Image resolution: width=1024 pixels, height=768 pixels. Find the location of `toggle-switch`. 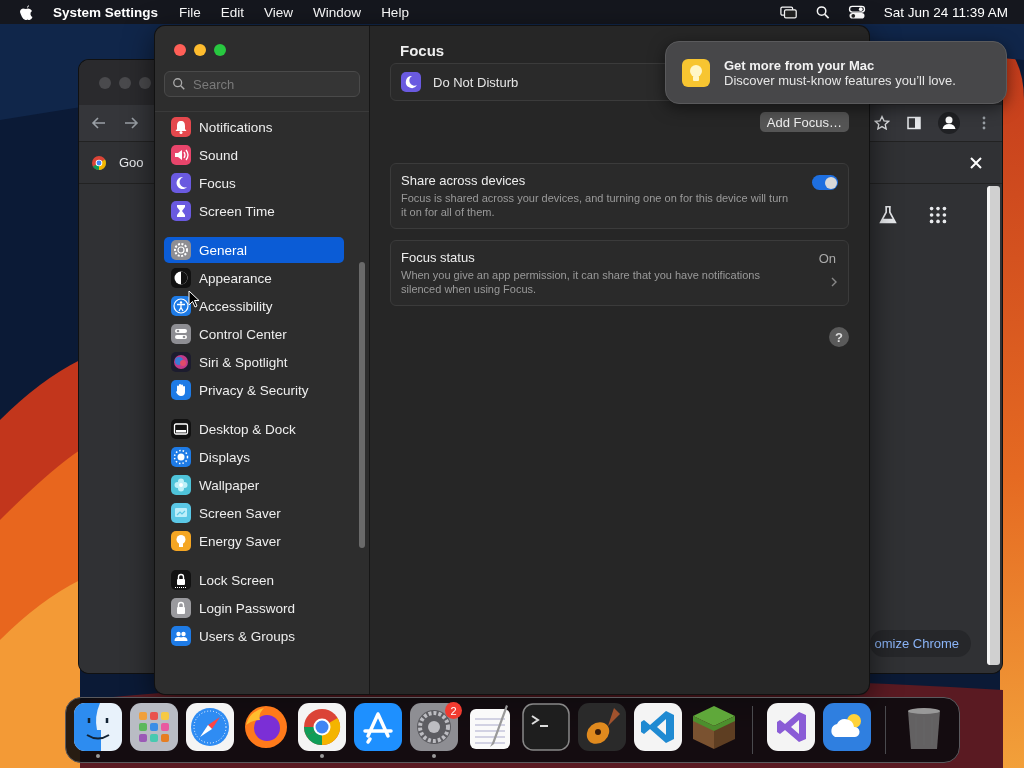

toggle-switch is located at coordinates (825, 182).